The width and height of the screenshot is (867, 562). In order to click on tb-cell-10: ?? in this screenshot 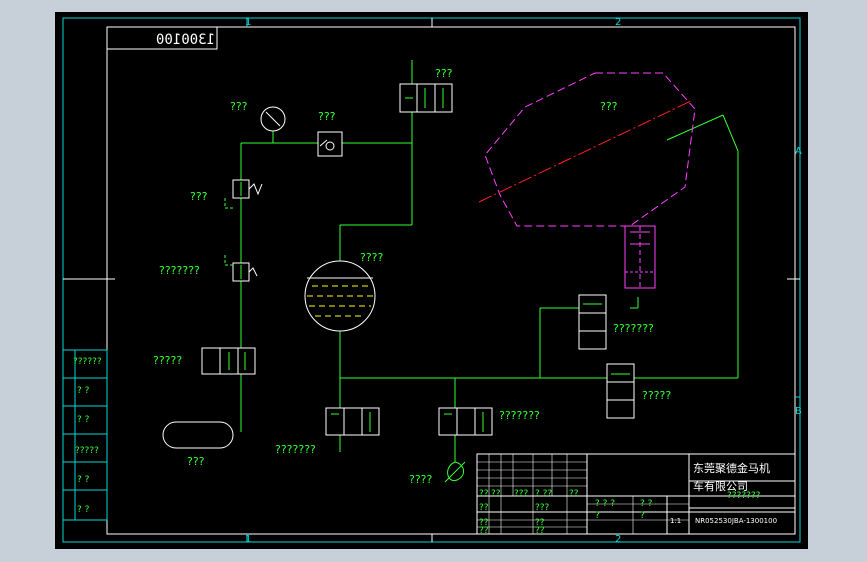, I will do `click(484, 531)`.